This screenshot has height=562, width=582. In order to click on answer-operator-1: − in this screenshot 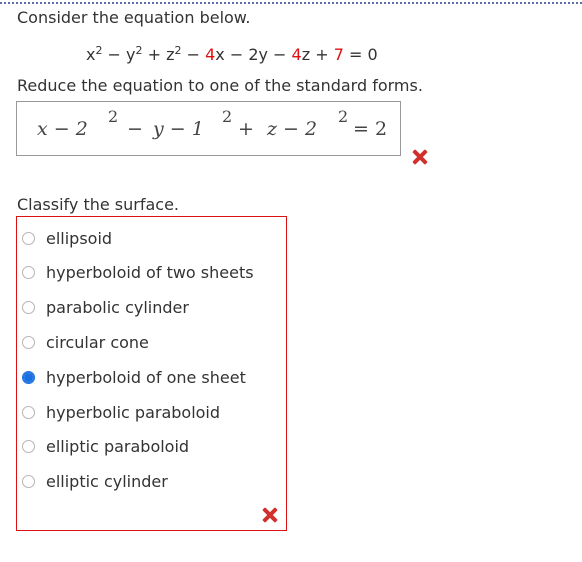, I will do `click(135, 129)`.